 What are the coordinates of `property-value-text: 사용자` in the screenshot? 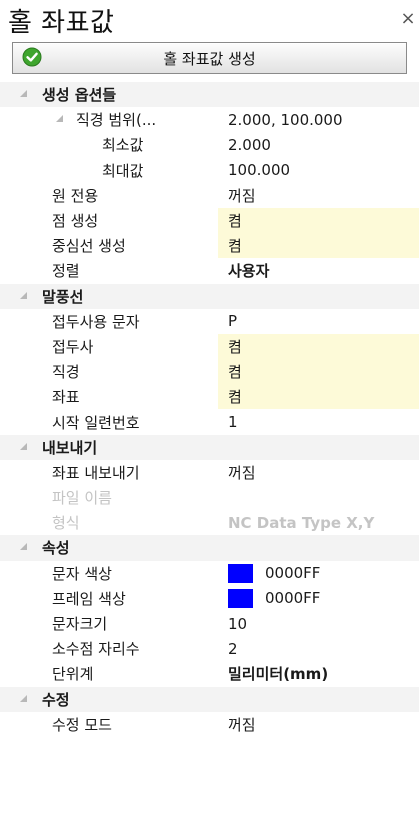 It's located at (249, 271).